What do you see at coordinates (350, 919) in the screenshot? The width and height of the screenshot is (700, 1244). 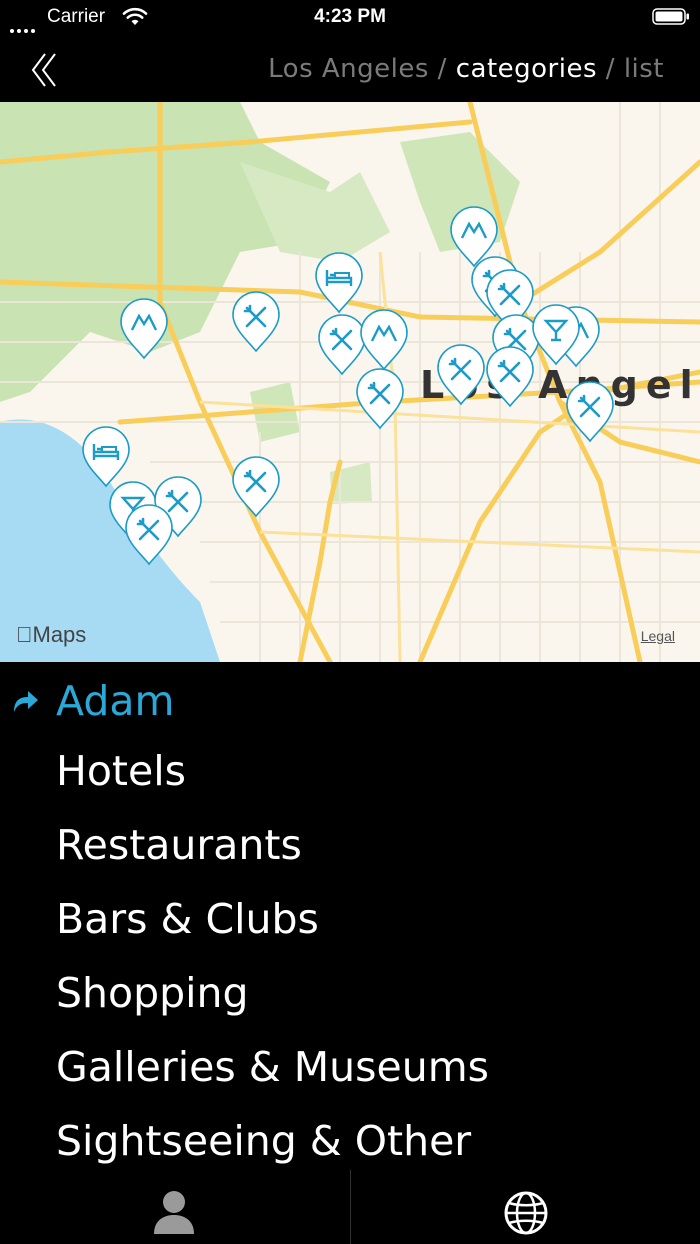 I see `category-item-bars-clubs: Bars & Clubs` at bounding box center [350, 919].